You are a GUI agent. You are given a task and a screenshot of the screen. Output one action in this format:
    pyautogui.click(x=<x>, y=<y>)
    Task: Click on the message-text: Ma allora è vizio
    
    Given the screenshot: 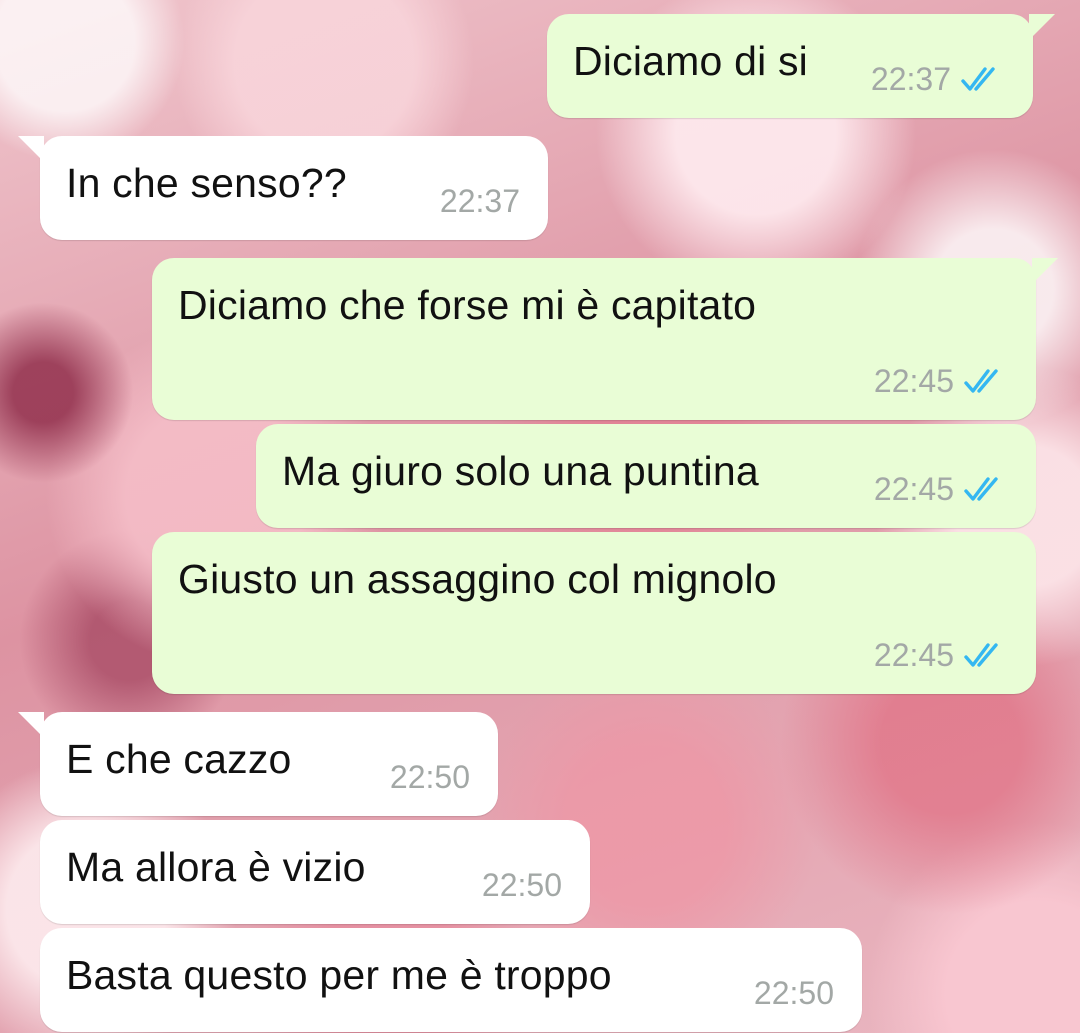 What is the action you would take?
    pyautogui.click(x=216, y=867)
    